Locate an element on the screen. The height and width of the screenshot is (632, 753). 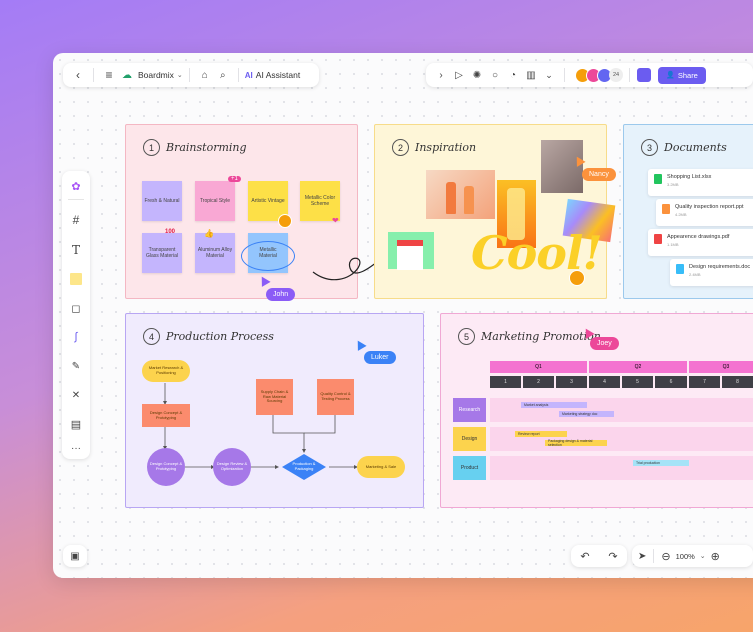
excel-file-icon is located at coordinates (658, 179).